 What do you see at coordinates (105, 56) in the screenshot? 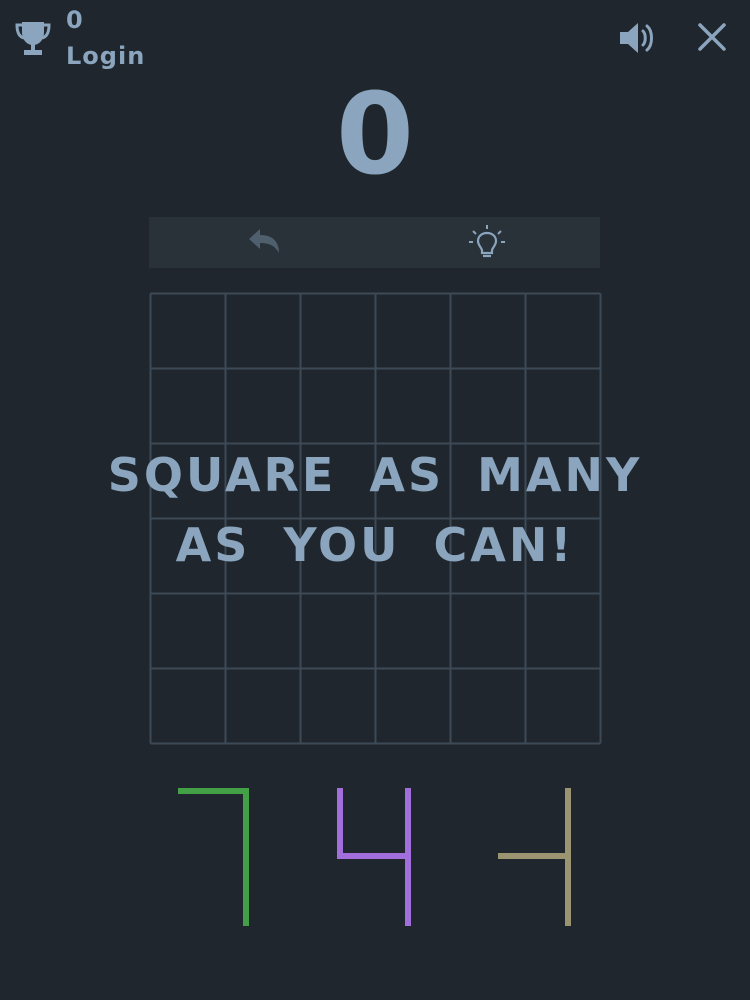
I see `login-link: Login` at bounding box center [105, 56].